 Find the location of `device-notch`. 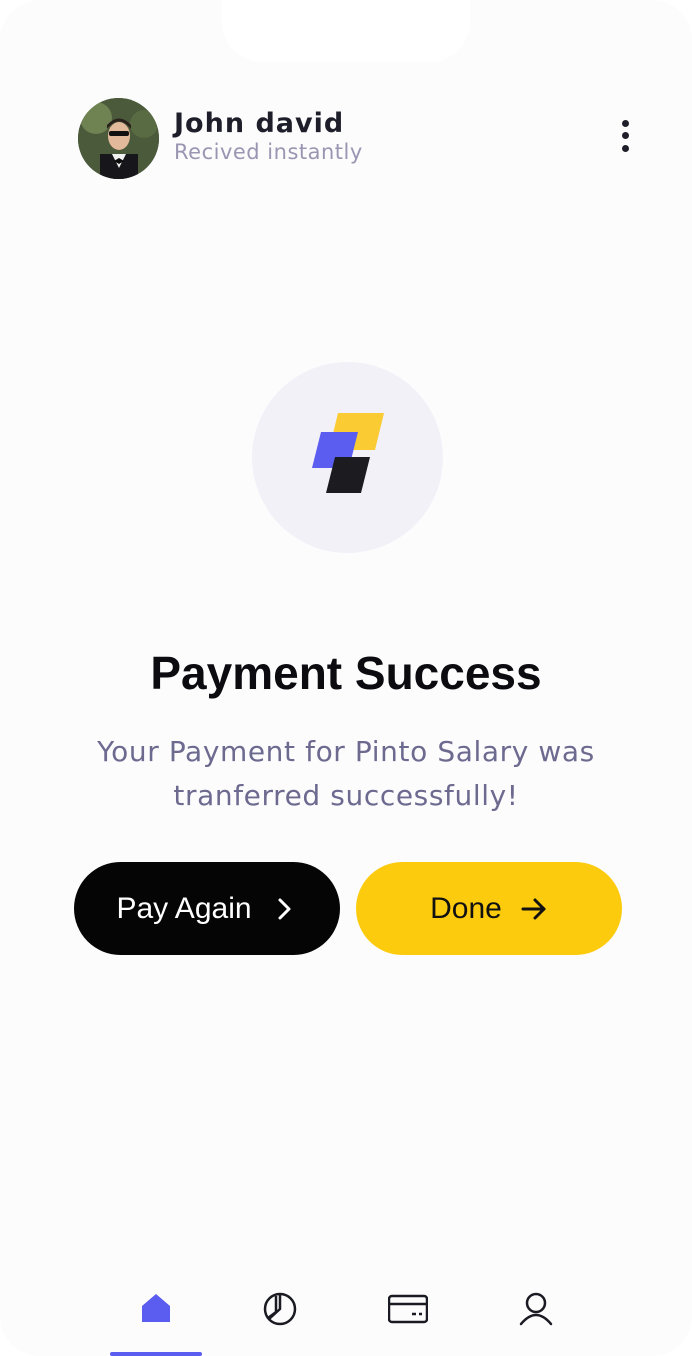

device-notch is located at coordinates (346, 31).